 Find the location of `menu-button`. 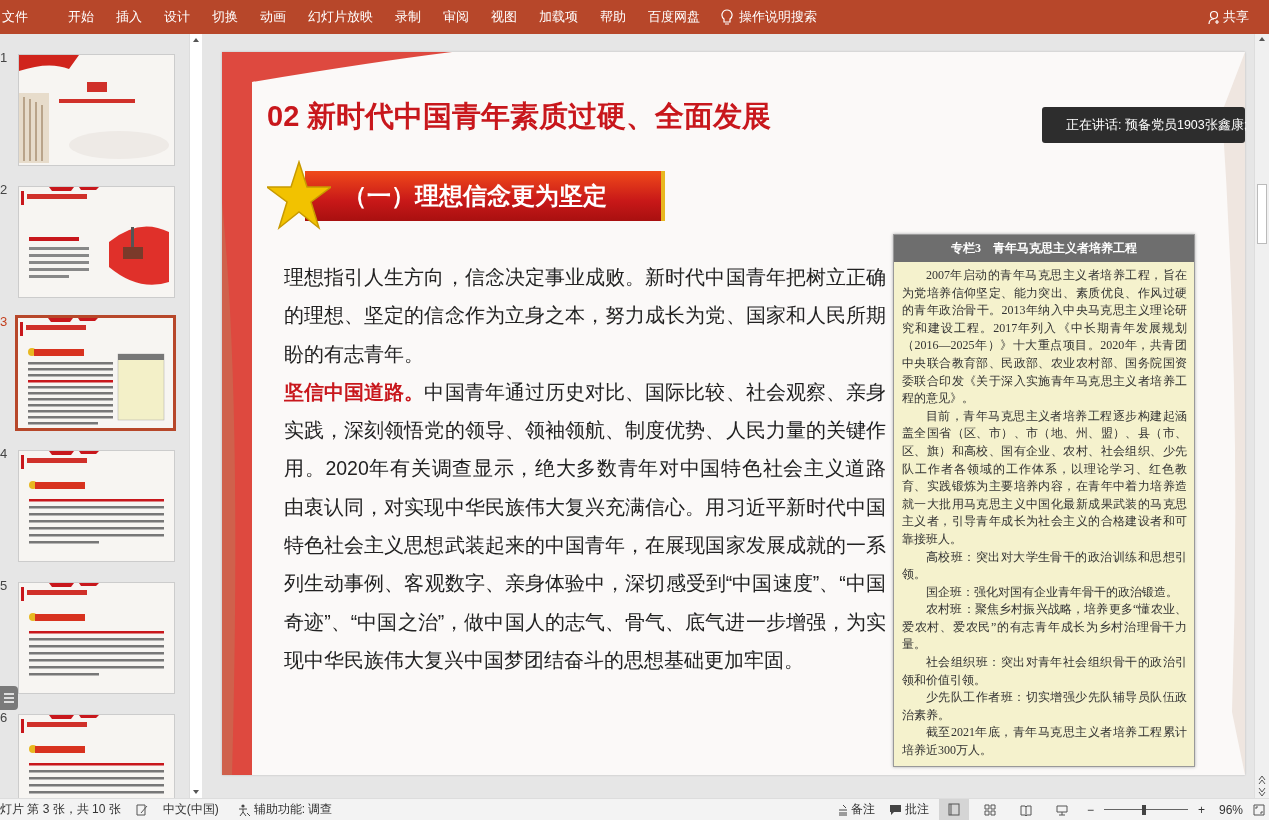

menu-button is located at coordinates (9, 698).